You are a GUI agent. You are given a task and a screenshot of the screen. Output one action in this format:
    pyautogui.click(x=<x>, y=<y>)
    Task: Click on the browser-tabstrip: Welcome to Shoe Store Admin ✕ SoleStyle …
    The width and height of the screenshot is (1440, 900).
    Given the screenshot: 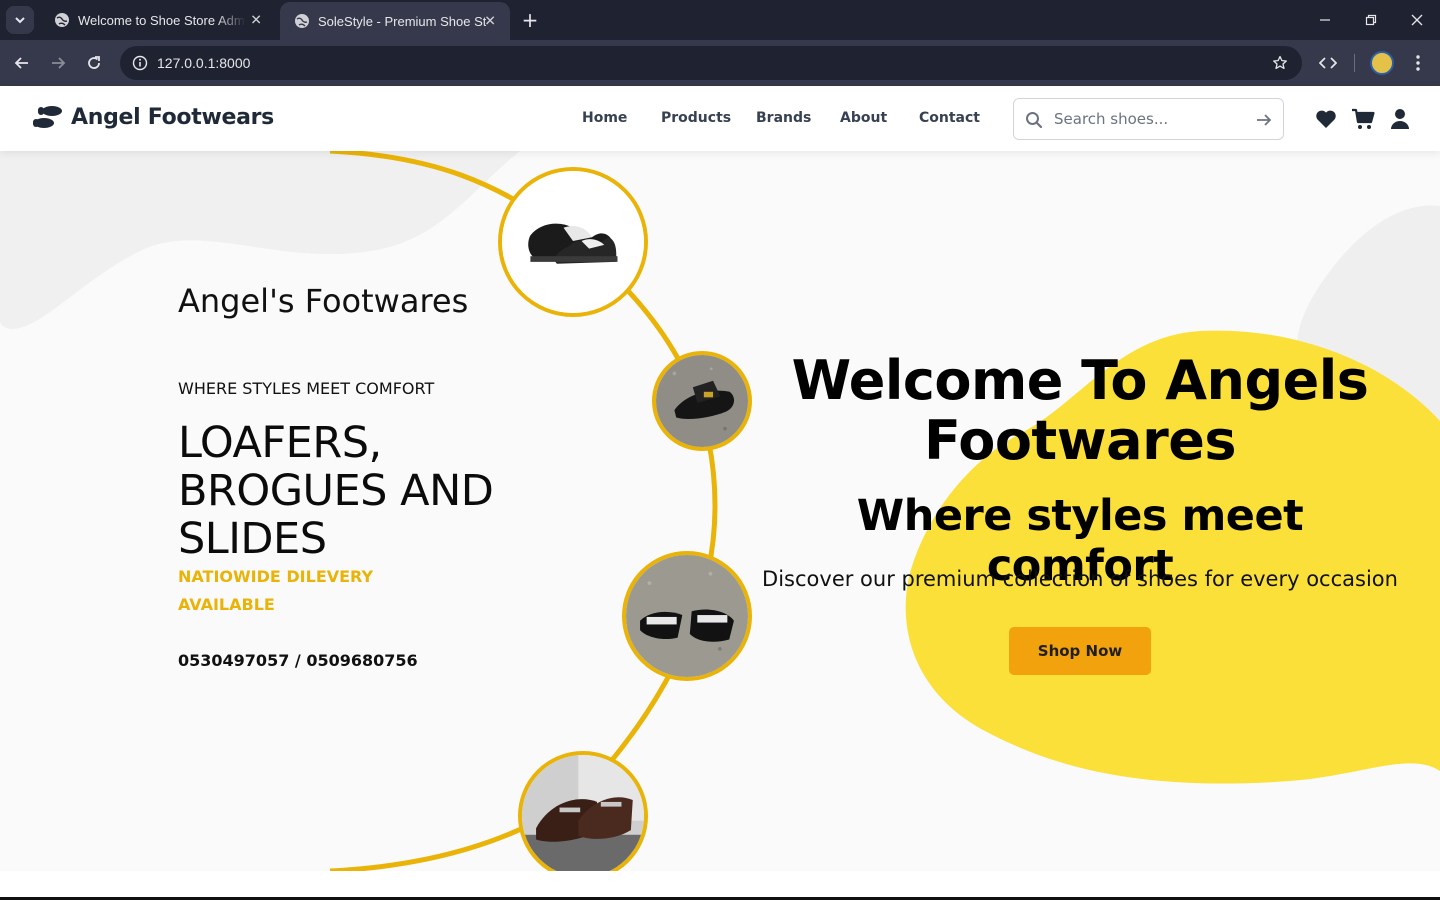 What is the action you would take?
    pyautogui.click(x=720, y=20)
    